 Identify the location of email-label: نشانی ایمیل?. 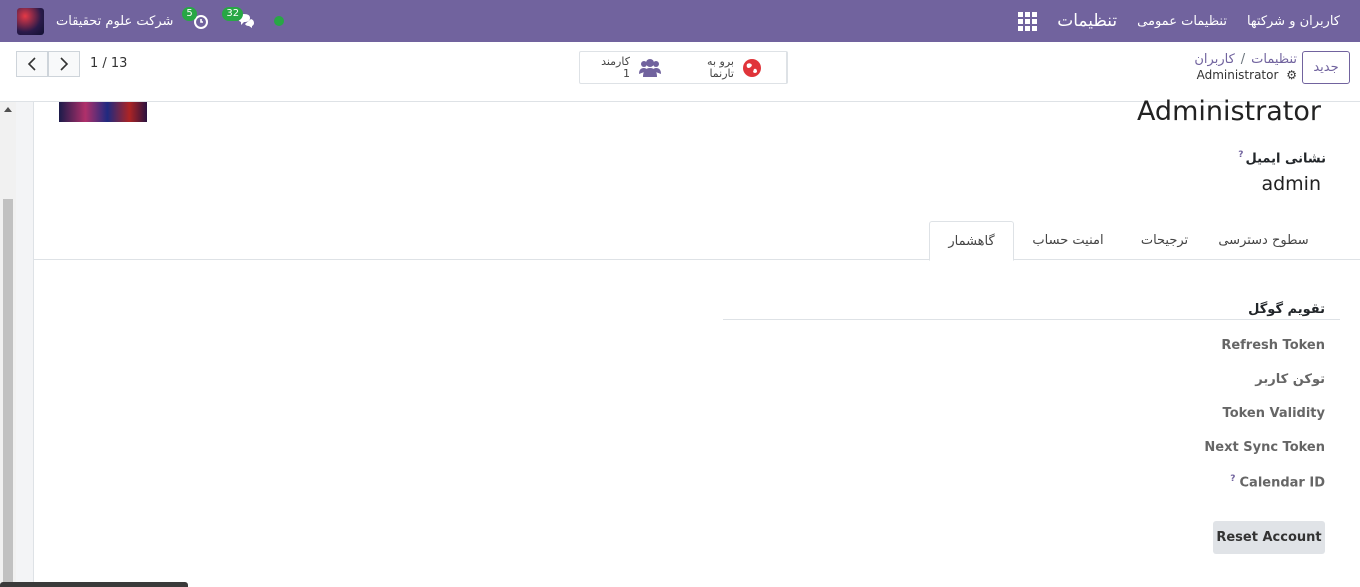
(1282, 158).